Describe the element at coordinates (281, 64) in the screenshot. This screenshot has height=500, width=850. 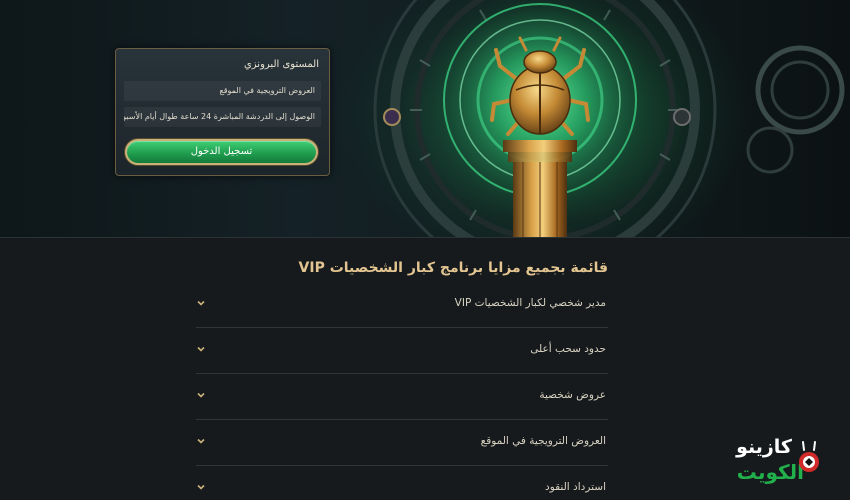
I see `level-title: المستوى البرونزي` at that location.